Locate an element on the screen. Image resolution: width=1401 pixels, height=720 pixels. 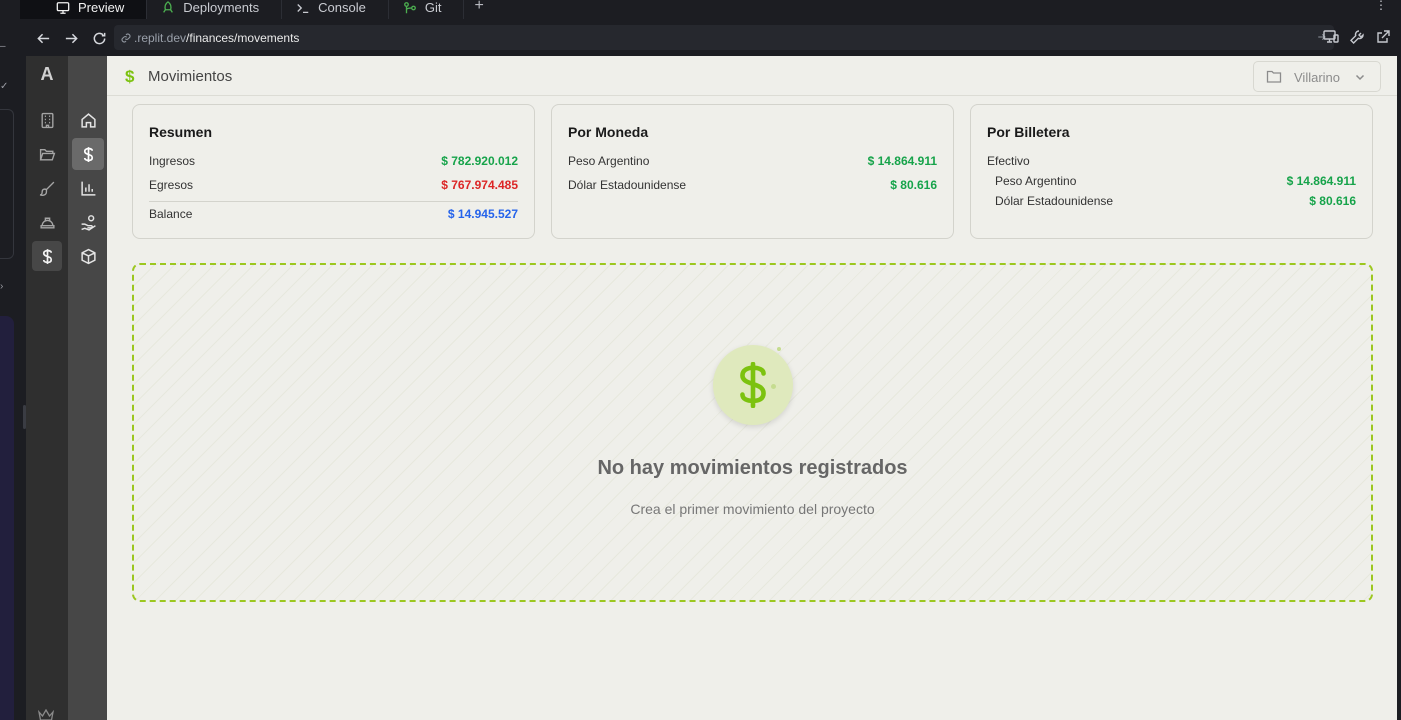
empty-state-title: No hay movimientos registrados is located at coordinates (752, 468).